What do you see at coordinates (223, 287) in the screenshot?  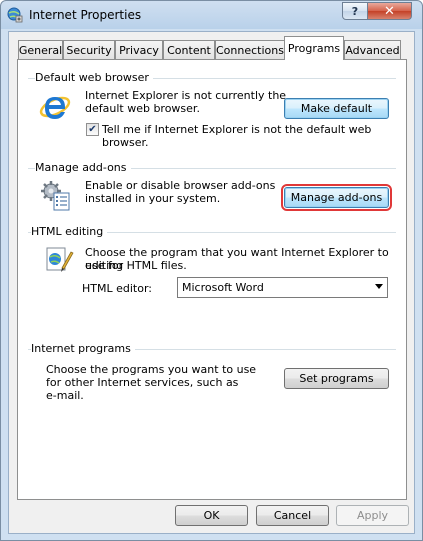 I see `html-editor-selected-value: Microsoft Word` at bounding box center [223, 287].